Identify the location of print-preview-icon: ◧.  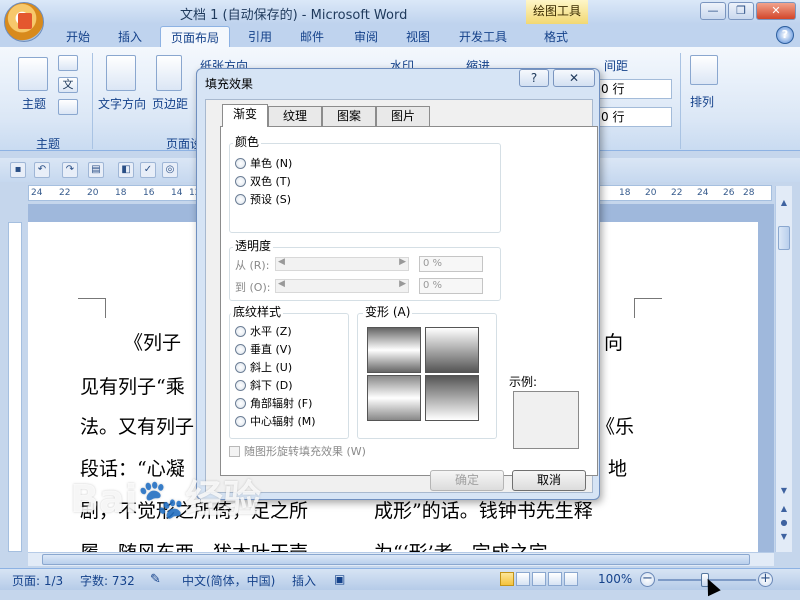
(126, 170).